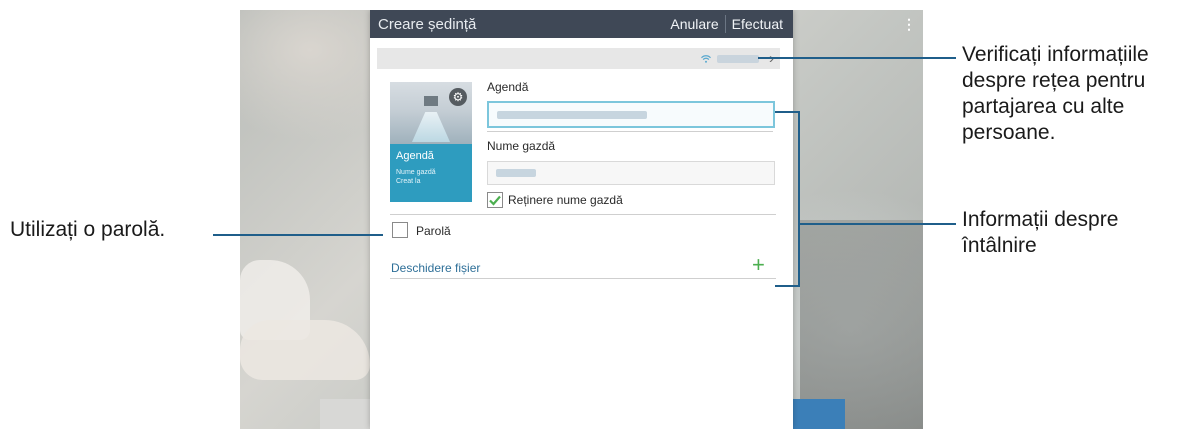  I want to click on action-buttons: Anulare Efectuat, so click(726, 24).